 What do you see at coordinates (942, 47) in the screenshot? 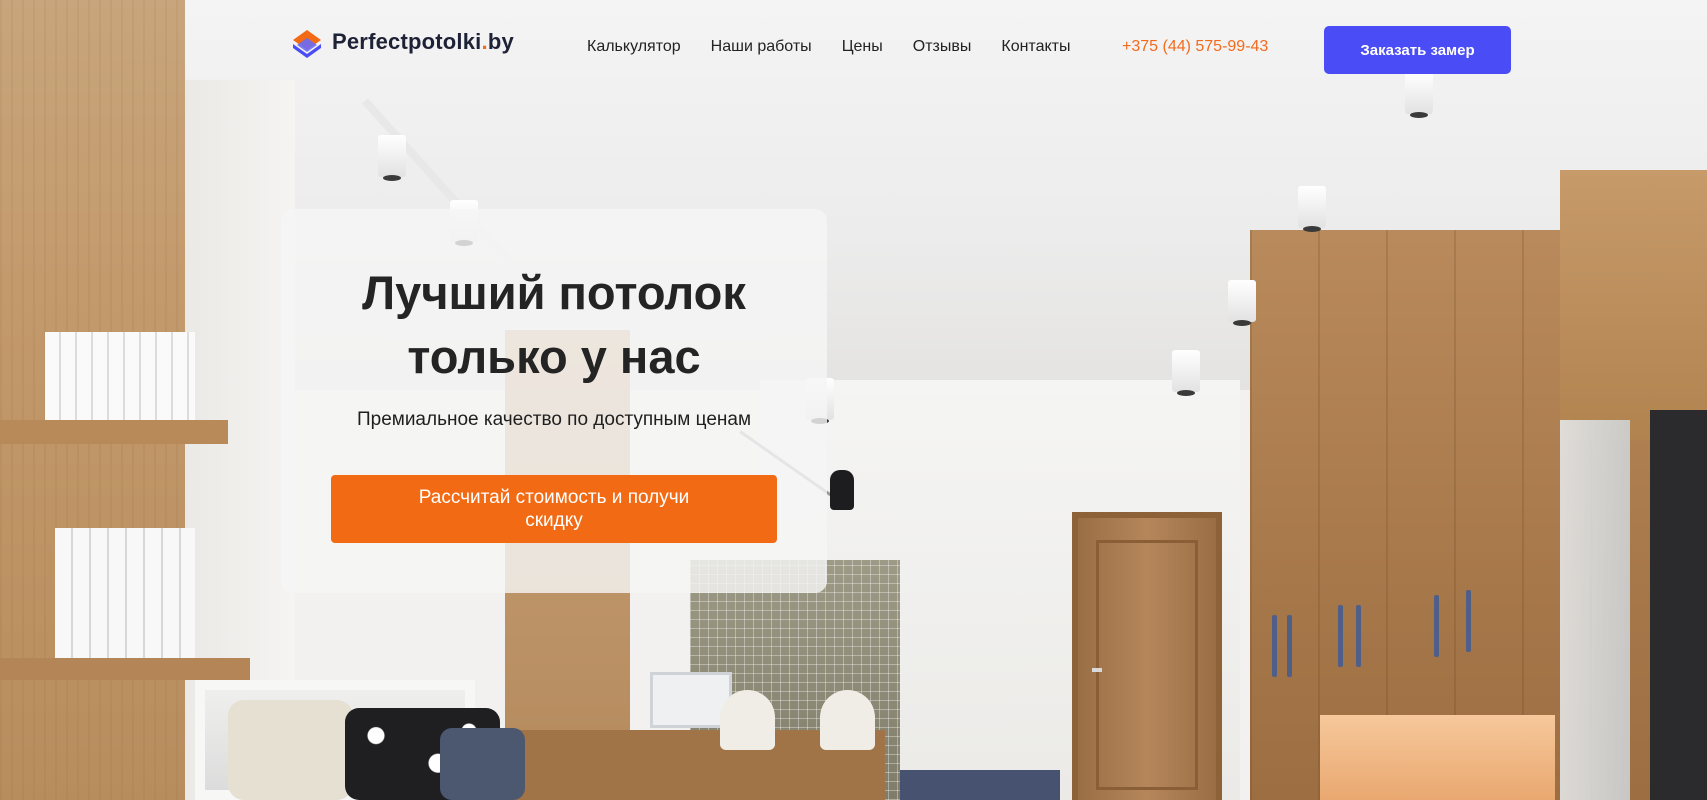
I see `nav-item-reviews: Отзывы` at bounding box center [942, 47].